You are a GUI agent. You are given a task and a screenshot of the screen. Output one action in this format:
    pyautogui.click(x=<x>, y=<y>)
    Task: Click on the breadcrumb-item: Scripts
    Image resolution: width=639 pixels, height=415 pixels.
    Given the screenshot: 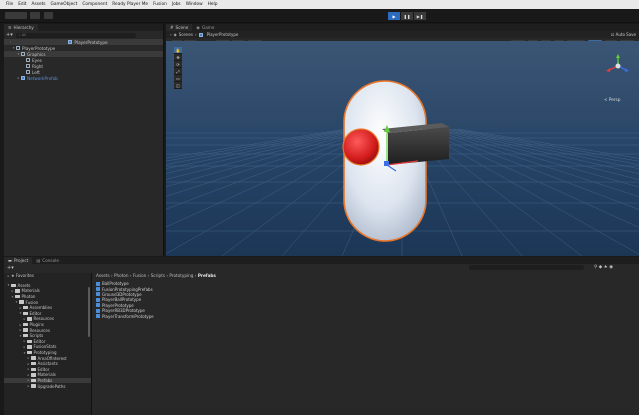 What is the action you would take?
    pyautogui.click(x=158, y=275)
    